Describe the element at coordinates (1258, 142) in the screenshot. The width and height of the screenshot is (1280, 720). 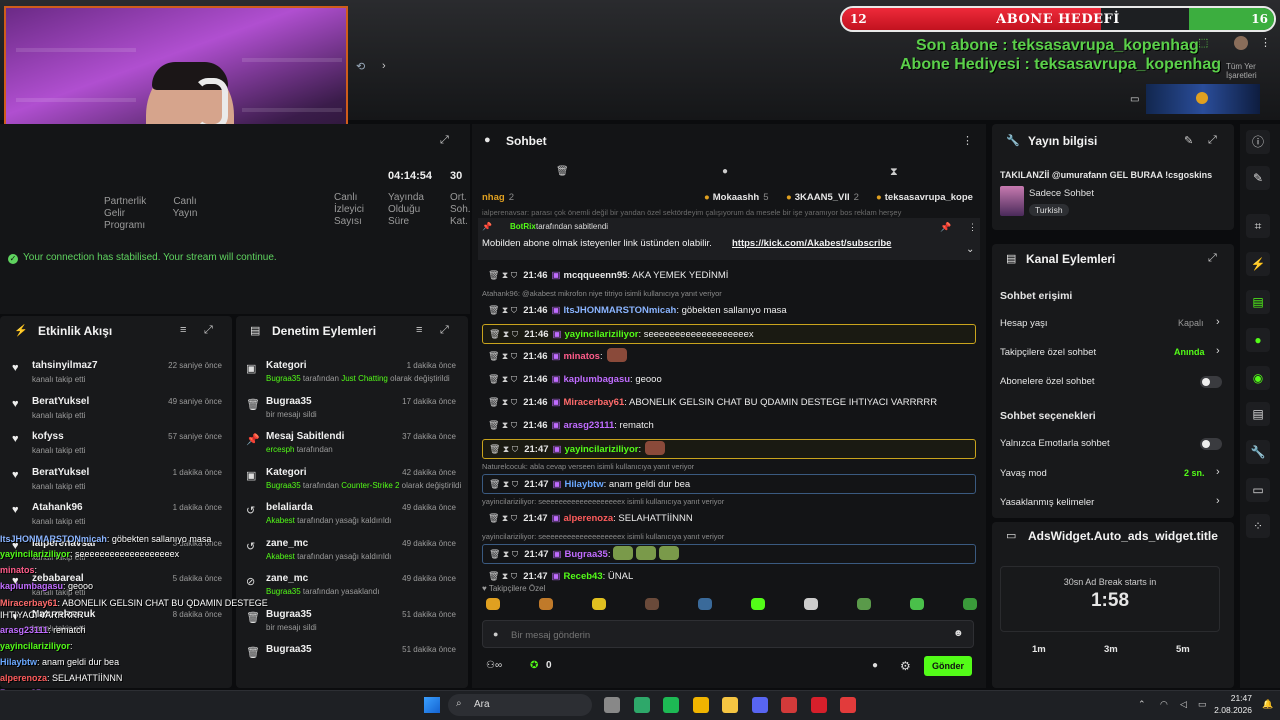
I see `info-icon: ⓘ` at that location.